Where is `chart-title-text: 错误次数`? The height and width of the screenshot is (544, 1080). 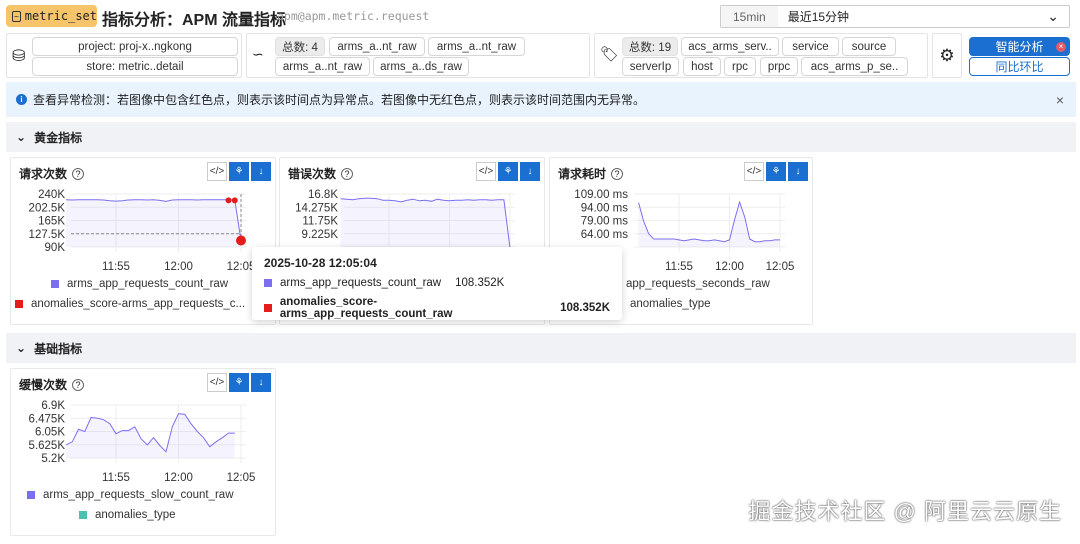 chart-title-text: 错误次数 is located at coordinates (312, 174).